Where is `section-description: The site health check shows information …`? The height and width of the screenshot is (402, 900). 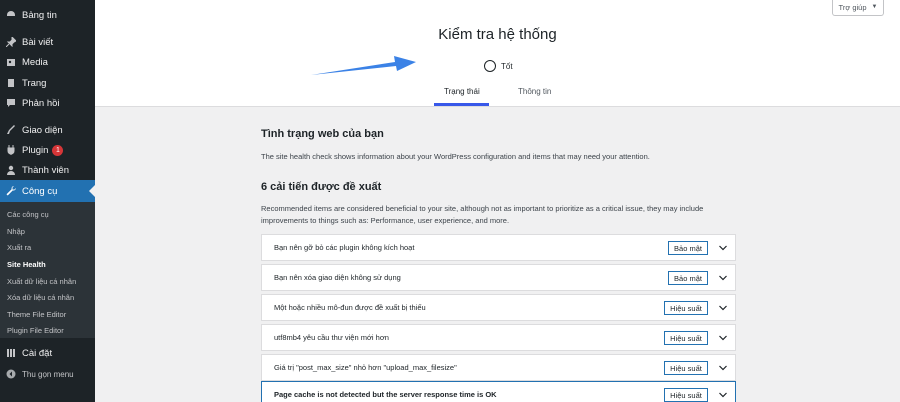
section-description: The site health check shows information … is located at coordinates (455, 156).